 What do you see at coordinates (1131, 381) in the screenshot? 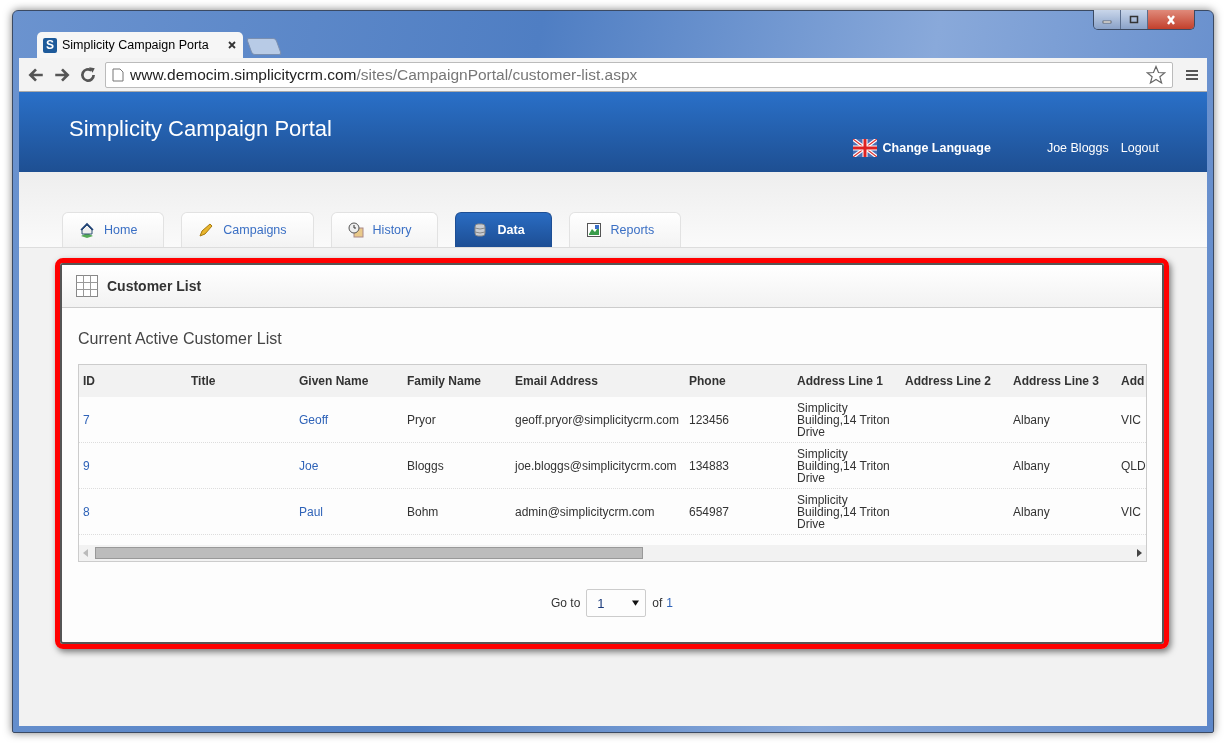
I see `column-header: Add` at bounding box center [1131, 381].